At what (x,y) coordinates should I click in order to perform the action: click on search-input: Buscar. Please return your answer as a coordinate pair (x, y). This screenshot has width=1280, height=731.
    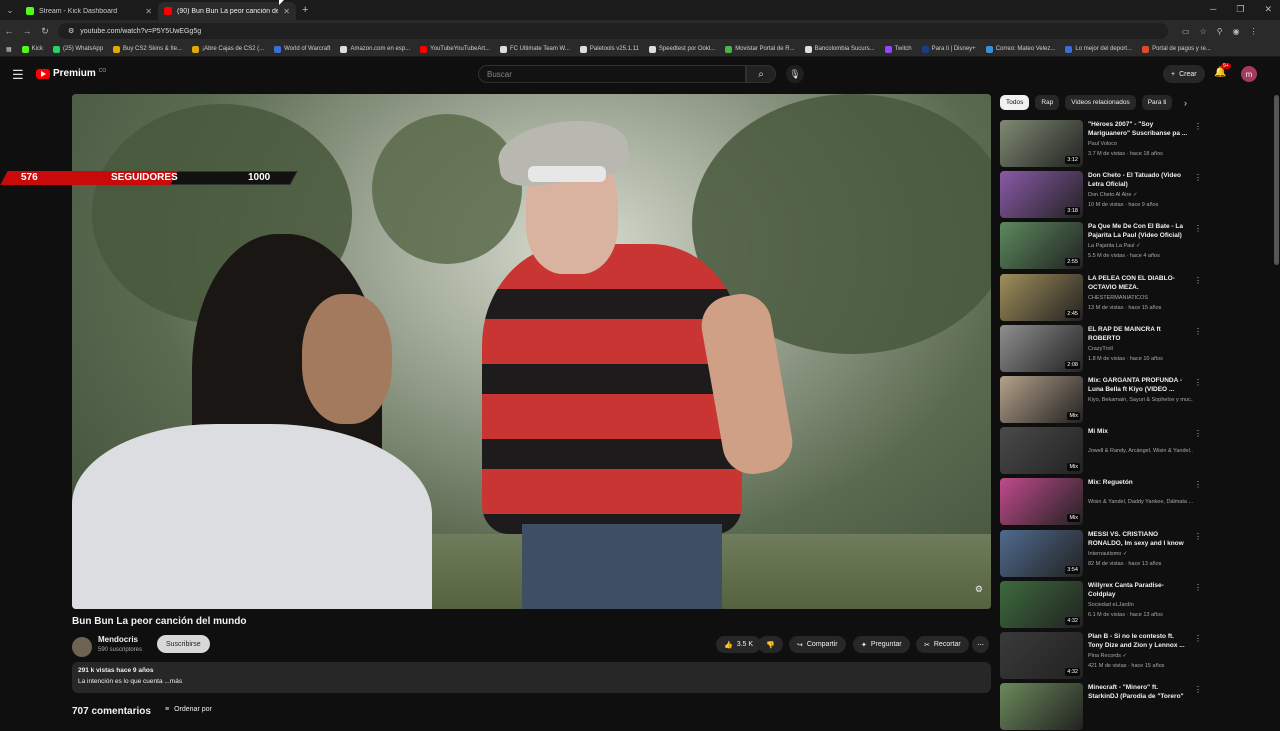
    Looking at the image, I should click on (612, 74).